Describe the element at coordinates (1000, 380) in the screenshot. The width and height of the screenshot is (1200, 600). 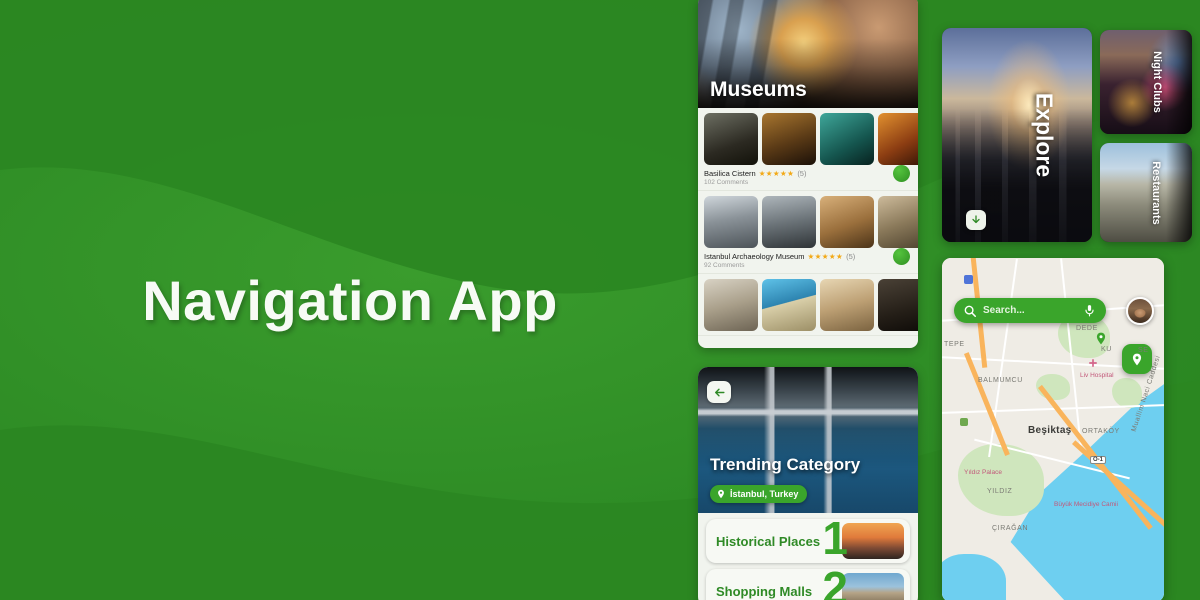
I see `map-place-label: BALMUMCU` at that location.